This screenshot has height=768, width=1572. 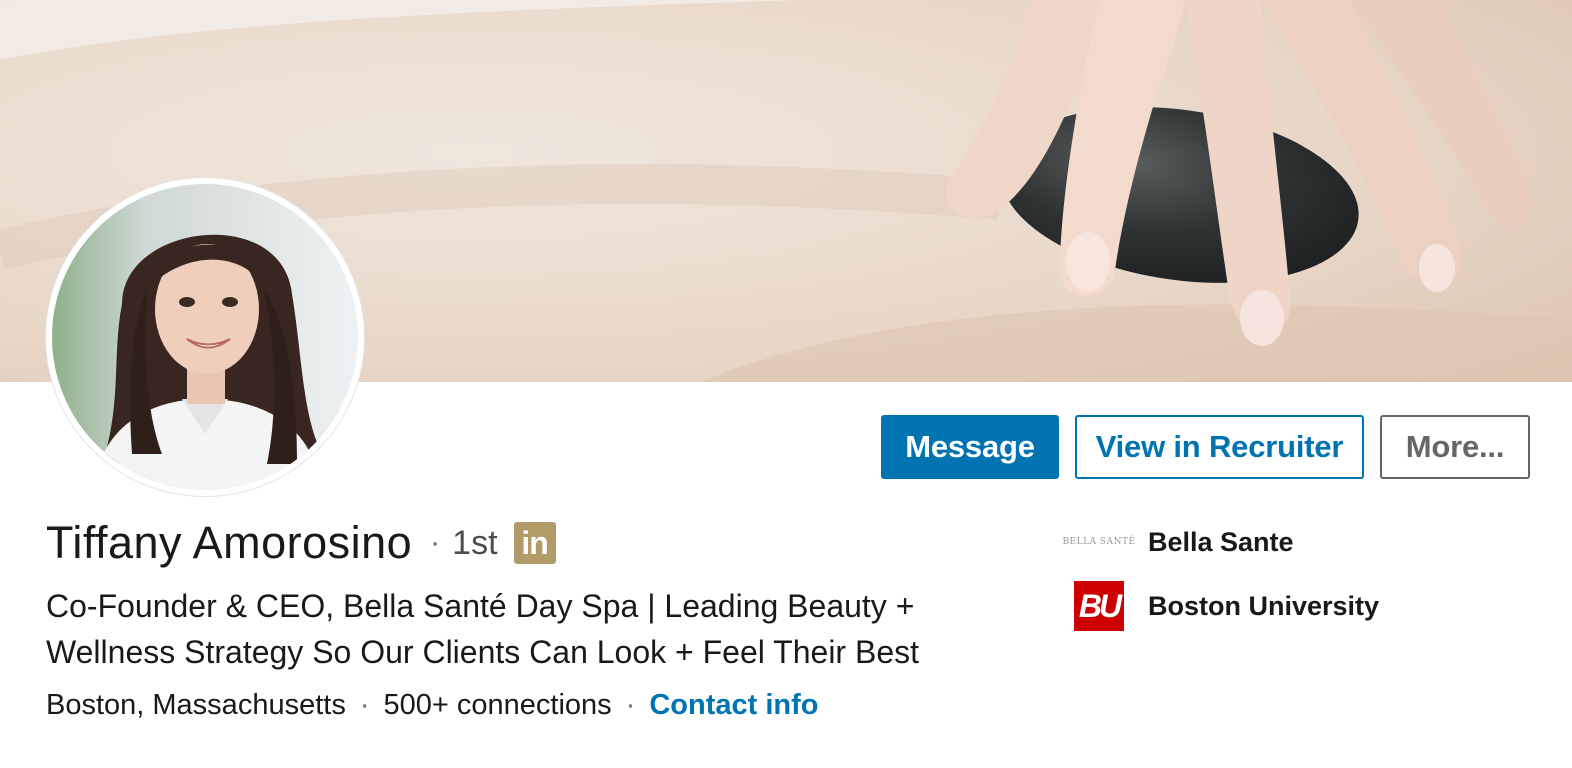 I want to click on connections-count: 500+ connections, so click(x=497, y=704).